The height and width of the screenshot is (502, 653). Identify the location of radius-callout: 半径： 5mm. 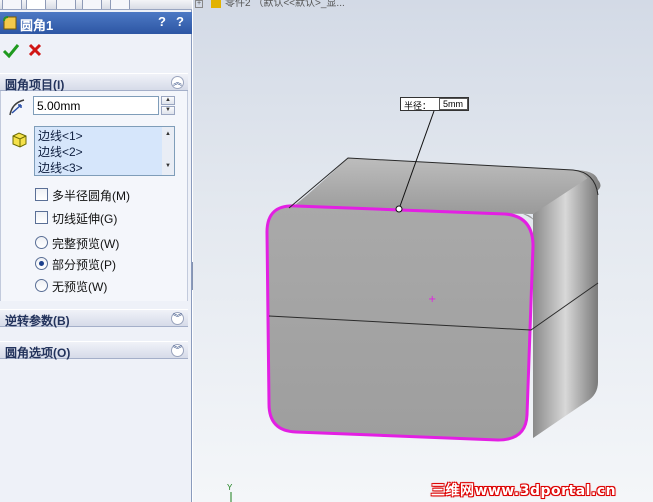
(434, 104).